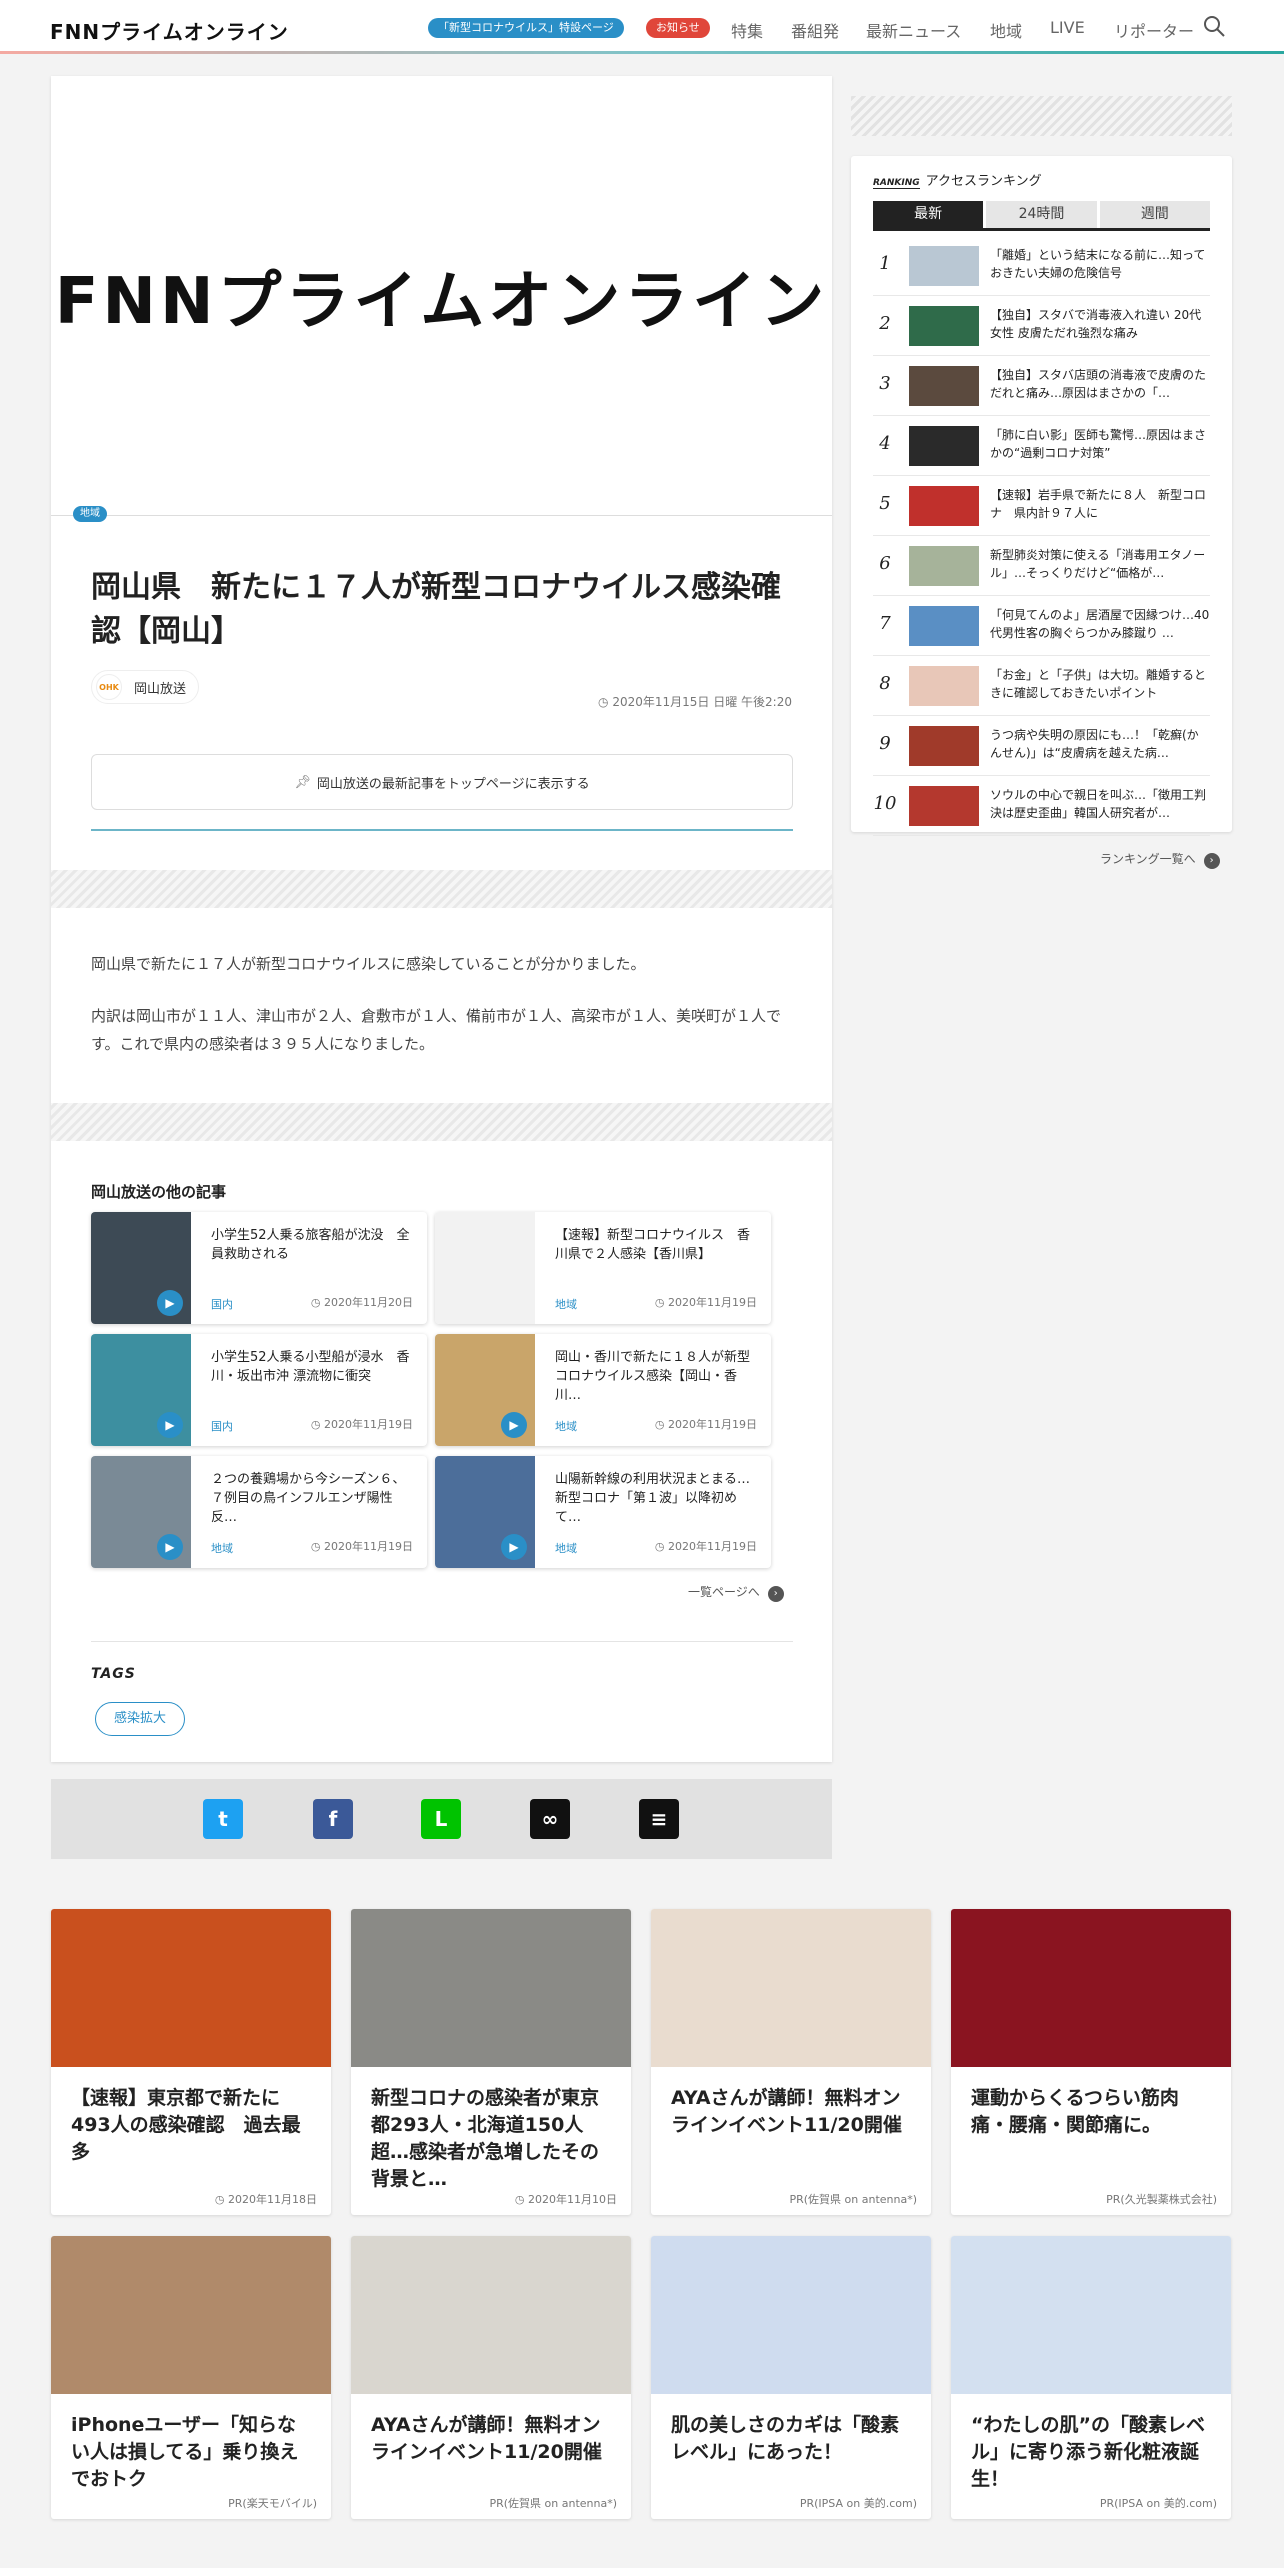 The image size is (1284, 2568). I want to click on related-article-title: 小学生52人乗る旅客船が沈没 全員救助される, so click(310, 1245).